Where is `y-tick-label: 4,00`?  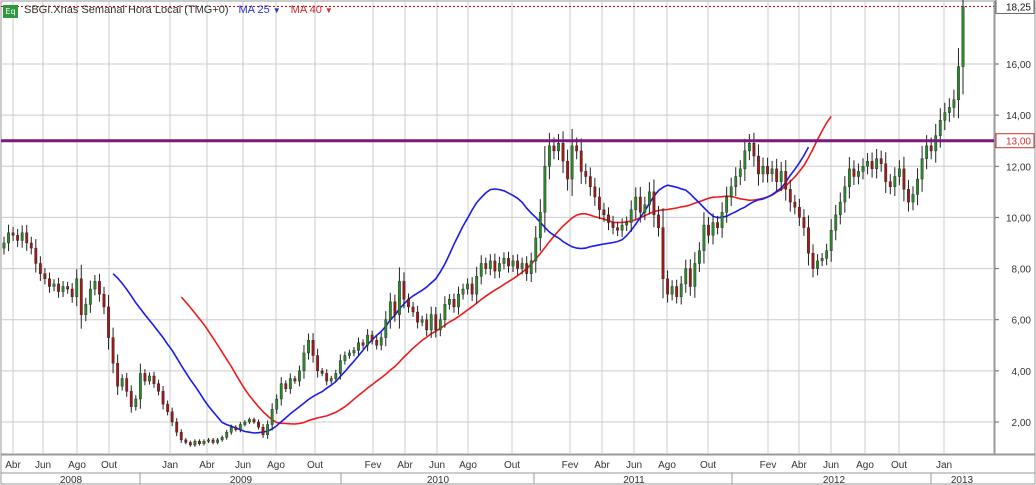 y-tick-label: 4,00 is located at coordinates (1022, 372).